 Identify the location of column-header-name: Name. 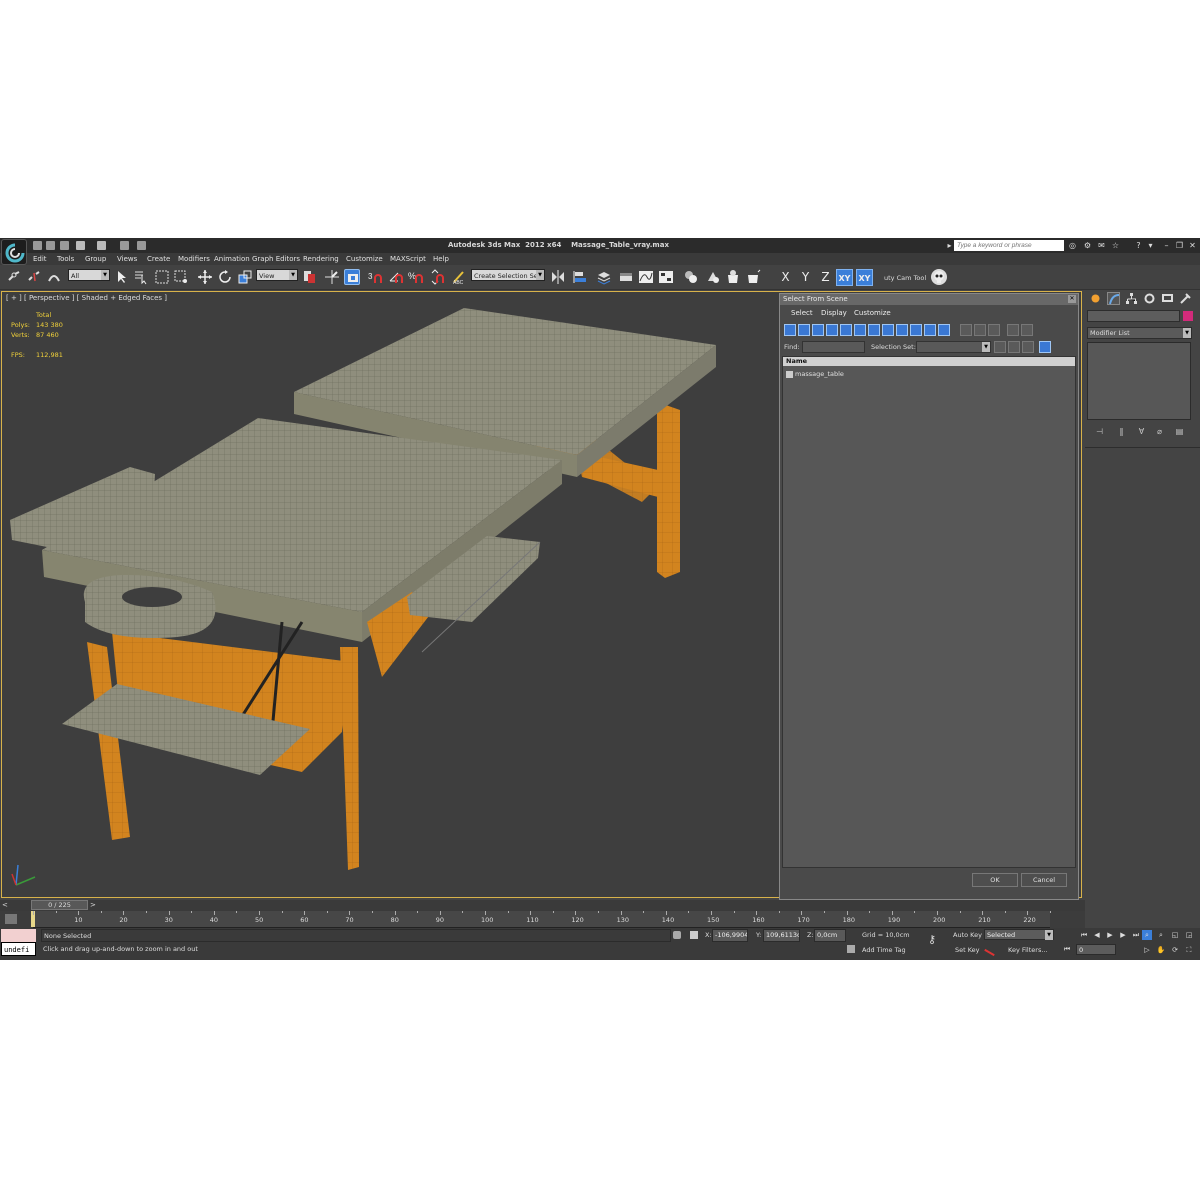
(929, 361).